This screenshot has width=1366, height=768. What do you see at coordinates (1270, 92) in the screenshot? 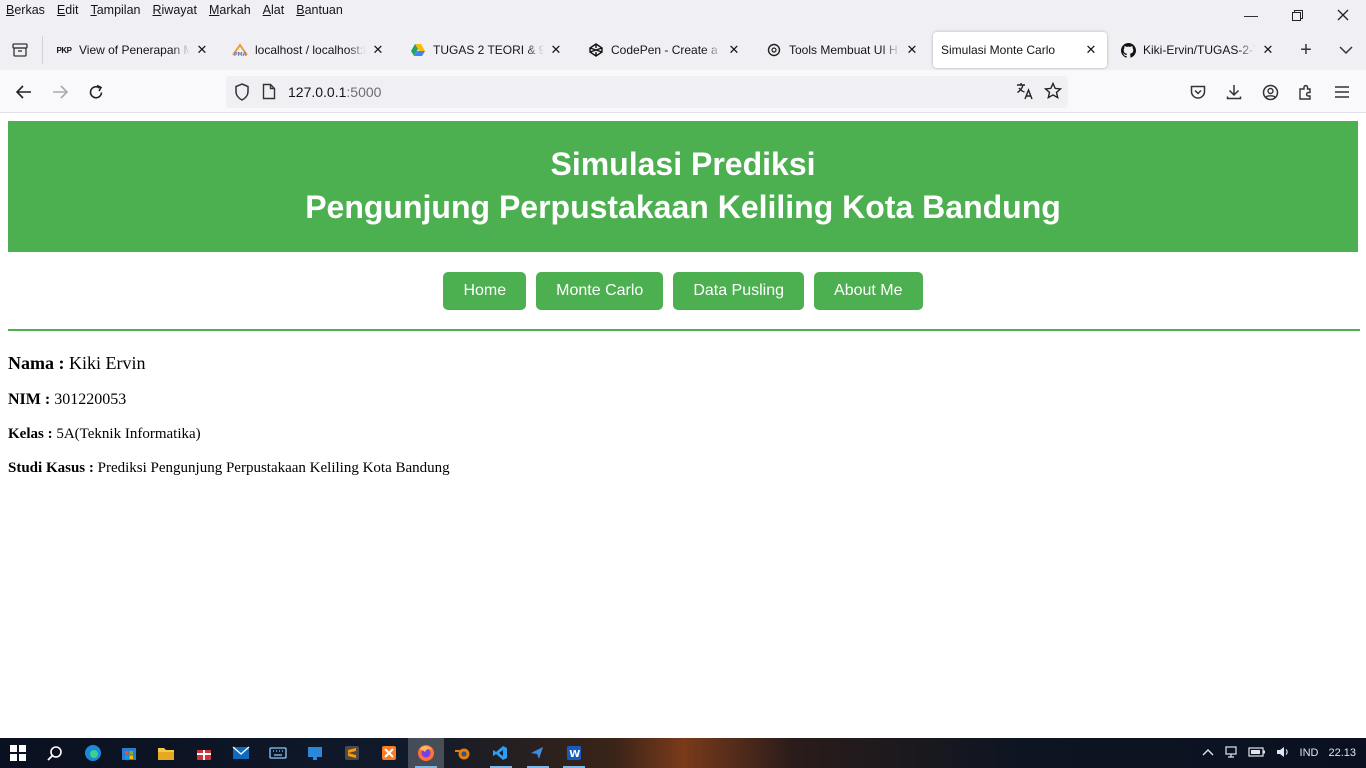
I see `account-icon` at bounding box center [1270, 92].